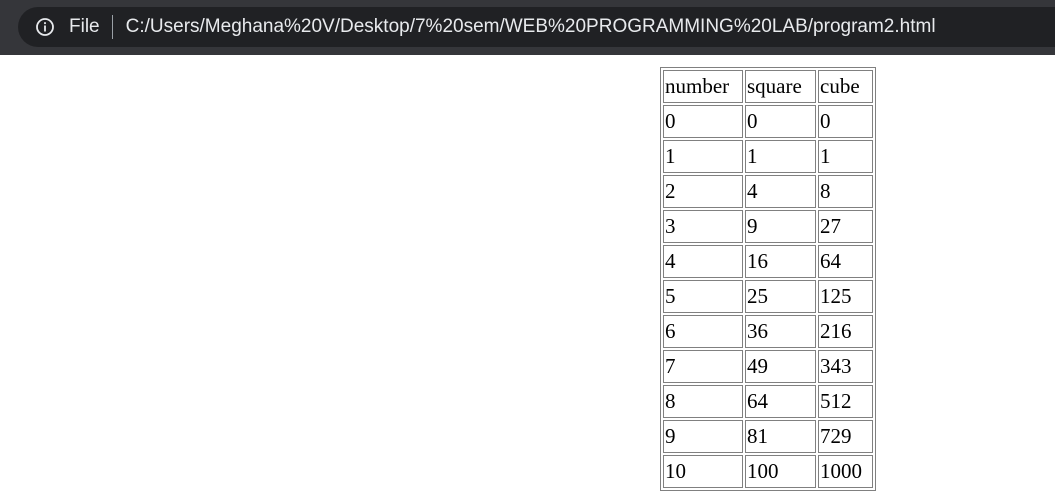 The height and width of the screenshot is (502, 1055). Describe the element at coordinates (780, 121) in the screenshot. I see `cell-square: 0` at that location.